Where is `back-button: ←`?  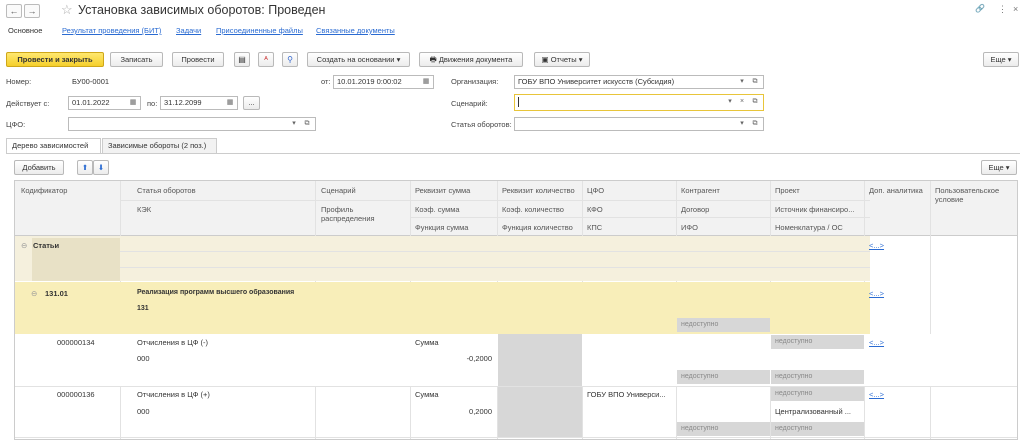 back-button: ← is located at coordinates (14, 11).